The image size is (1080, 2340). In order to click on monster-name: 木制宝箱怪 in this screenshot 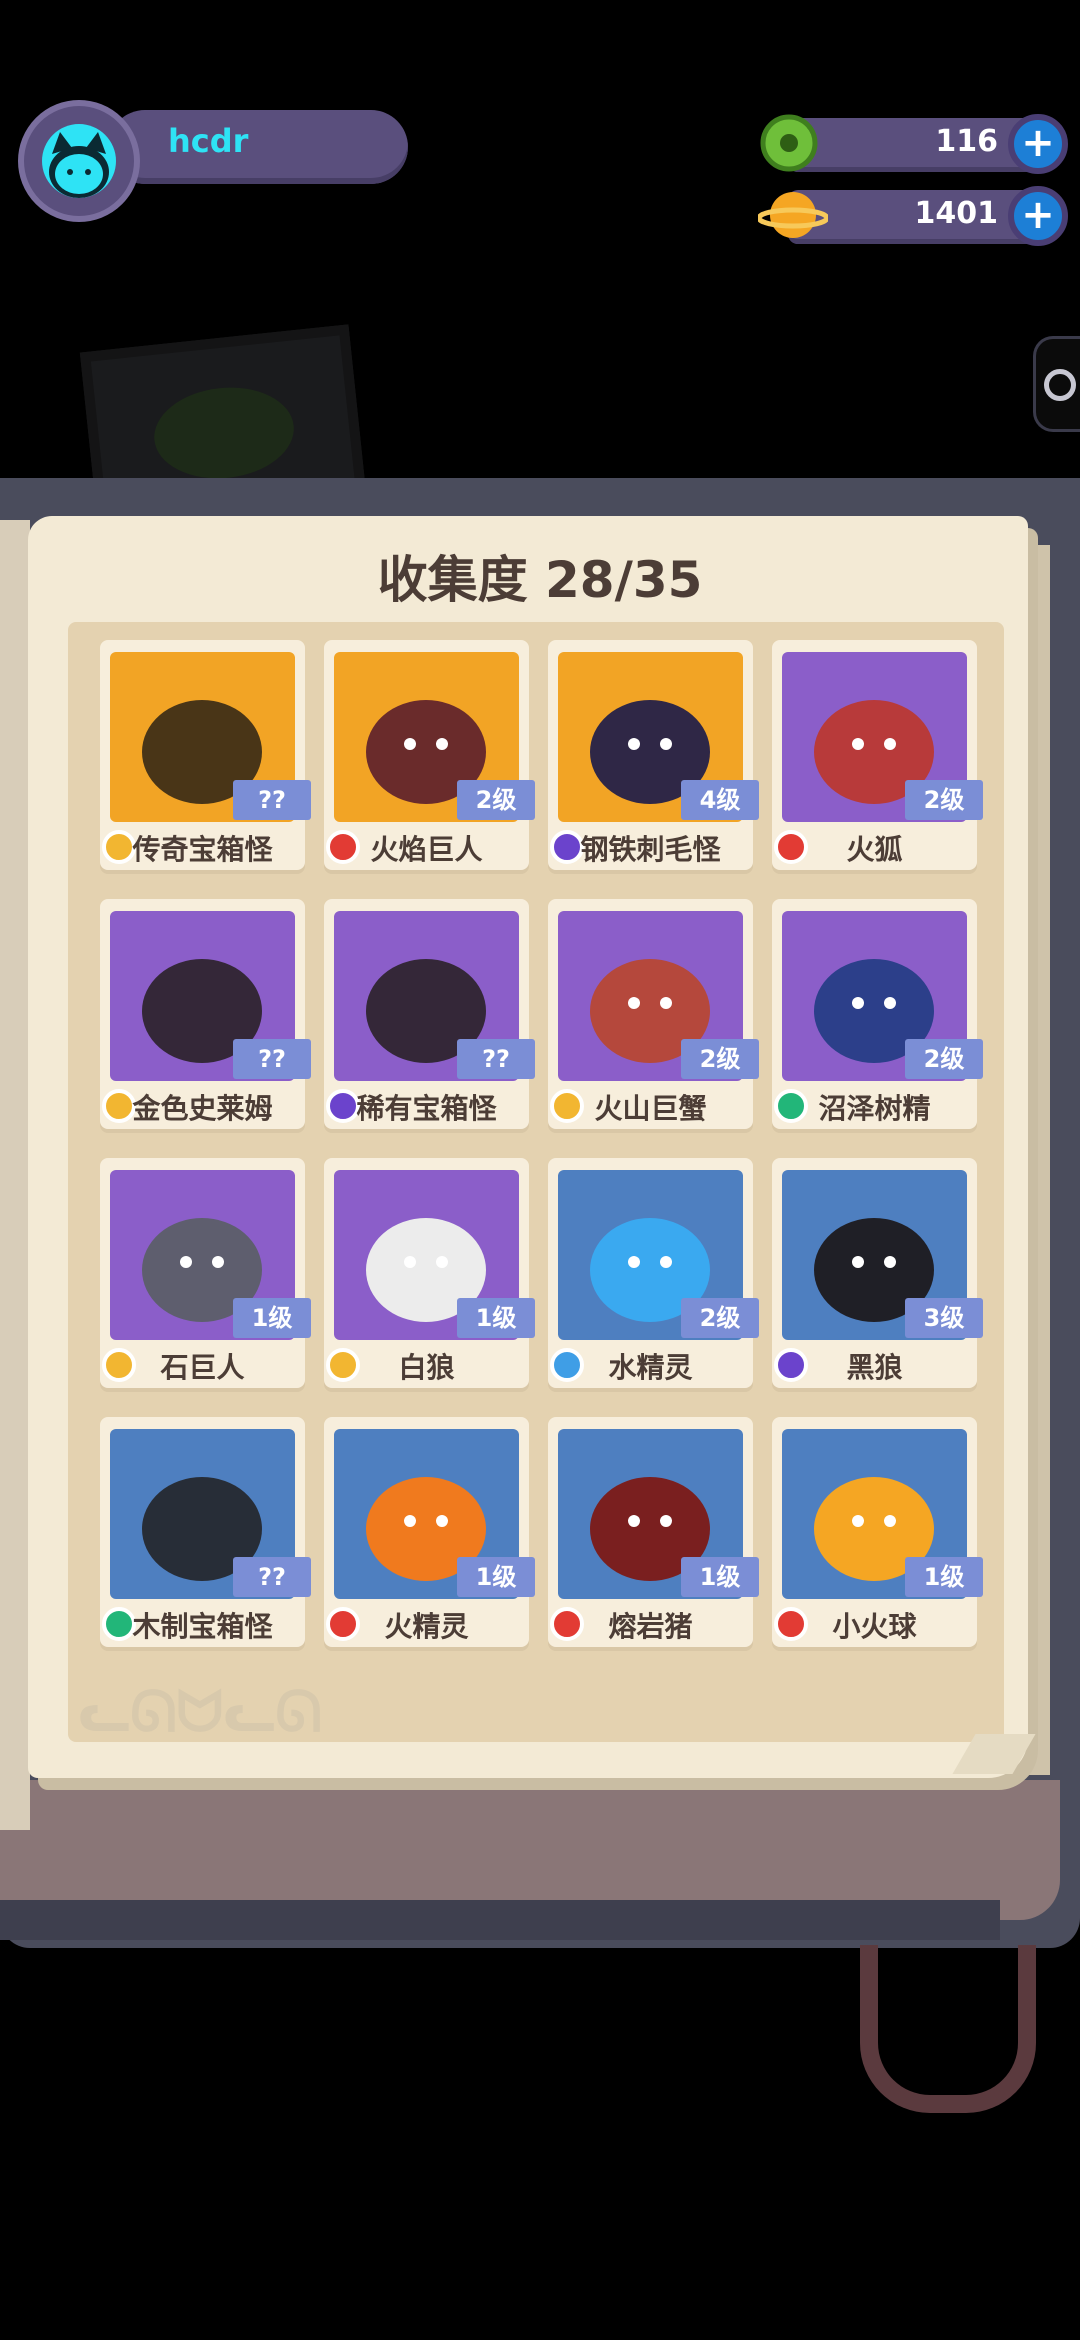, I will do `click(202, 1626)`.